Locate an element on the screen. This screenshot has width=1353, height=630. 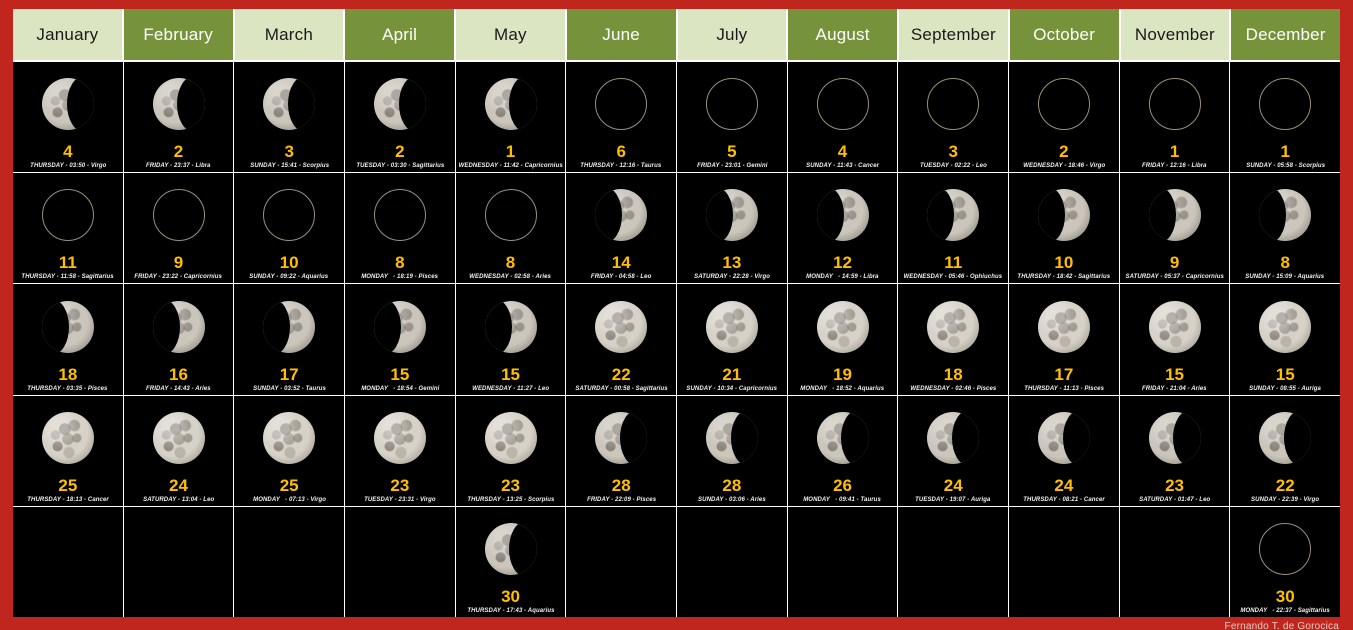
moon-phase-cell: 10 SUNDAY - 09:22 - Aquarius is located at coordinates (289, 229).